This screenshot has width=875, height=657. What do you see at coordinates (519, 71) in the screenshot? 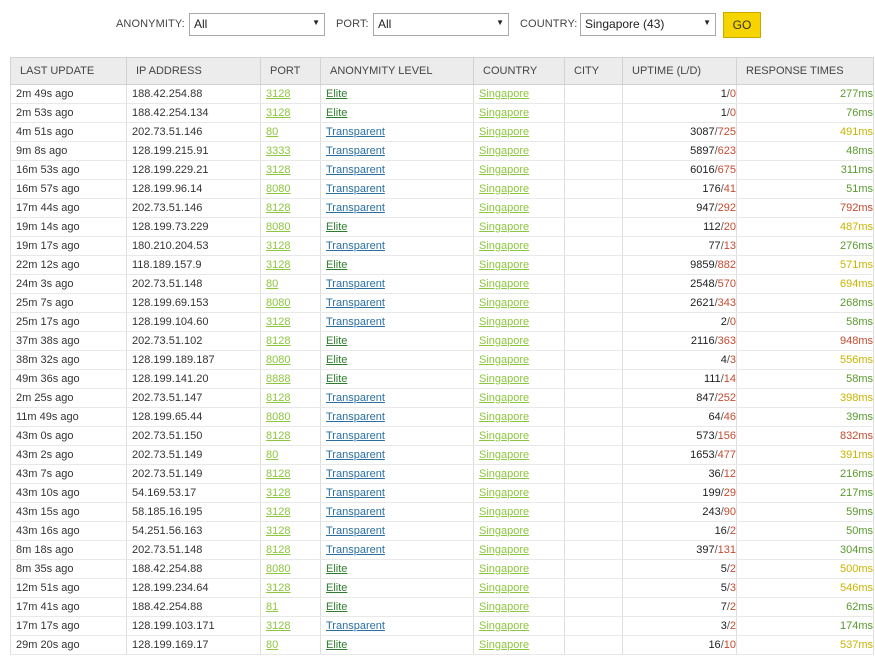
I see `header-country: COUNTRY` at bounding box center [519, 71].